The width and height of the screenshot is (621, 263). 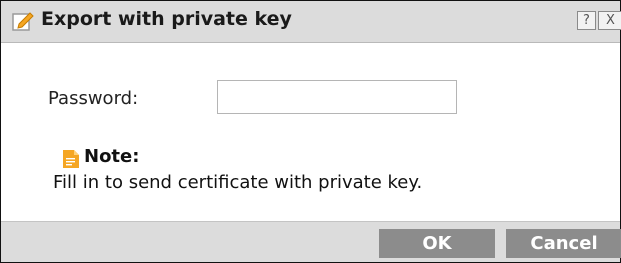 What do you see at coordinates (563, 243) in the screenshot?
I see `cancel-button: Cancel` at bounding box center [563, 243].